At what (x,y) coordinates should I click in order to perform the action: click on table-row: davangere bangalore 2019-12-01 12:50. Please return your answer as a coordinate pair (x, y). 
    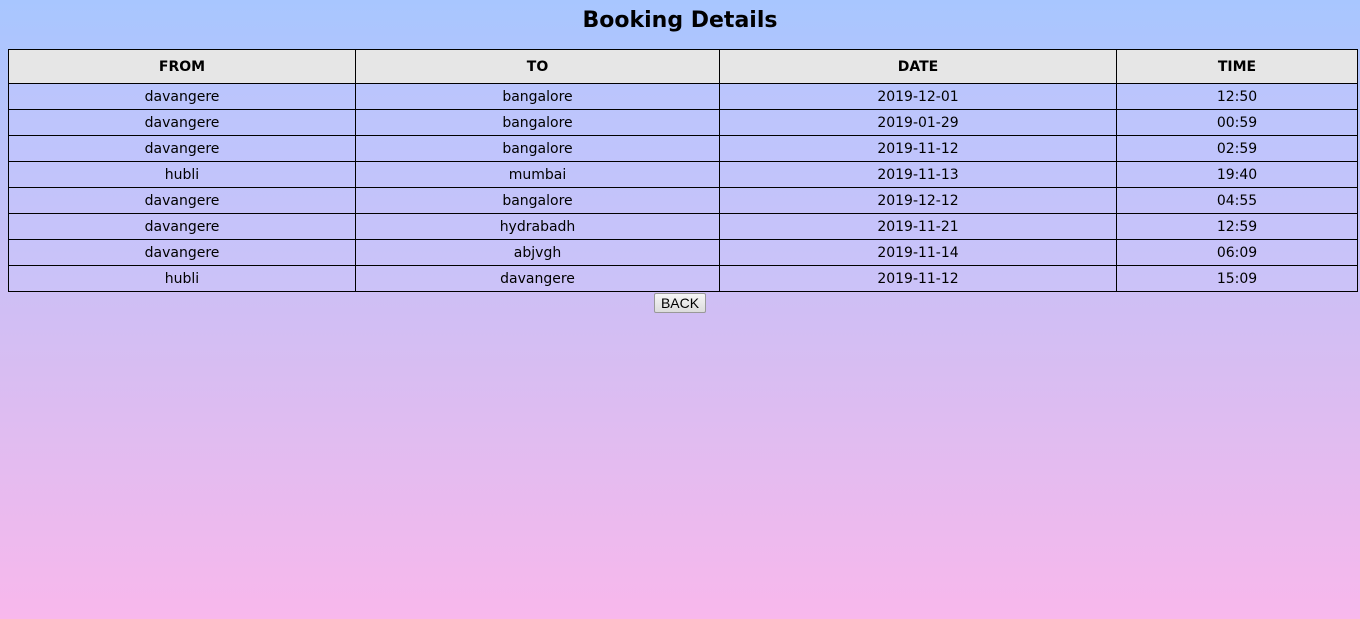
    Looking at the image, I should click on (683, 96).